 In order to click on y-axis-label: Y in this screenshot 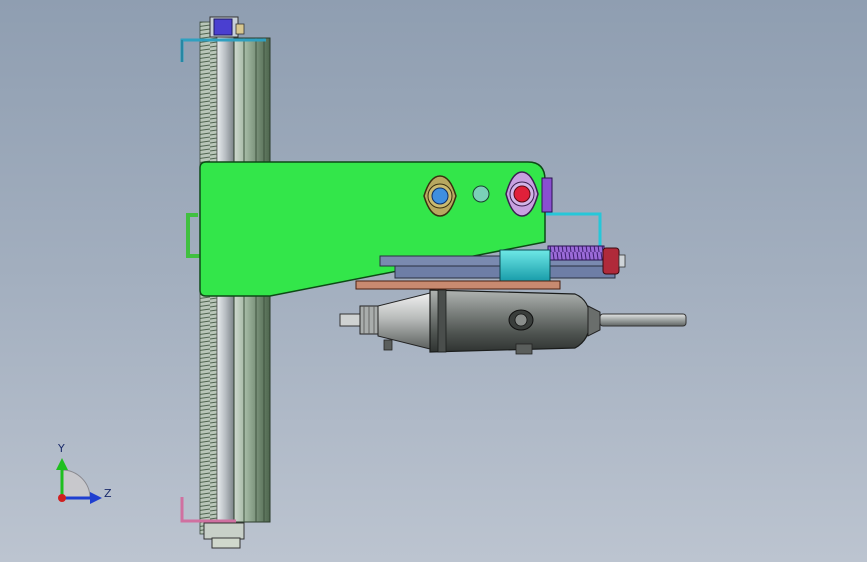, I will do `click(61, 448)`.